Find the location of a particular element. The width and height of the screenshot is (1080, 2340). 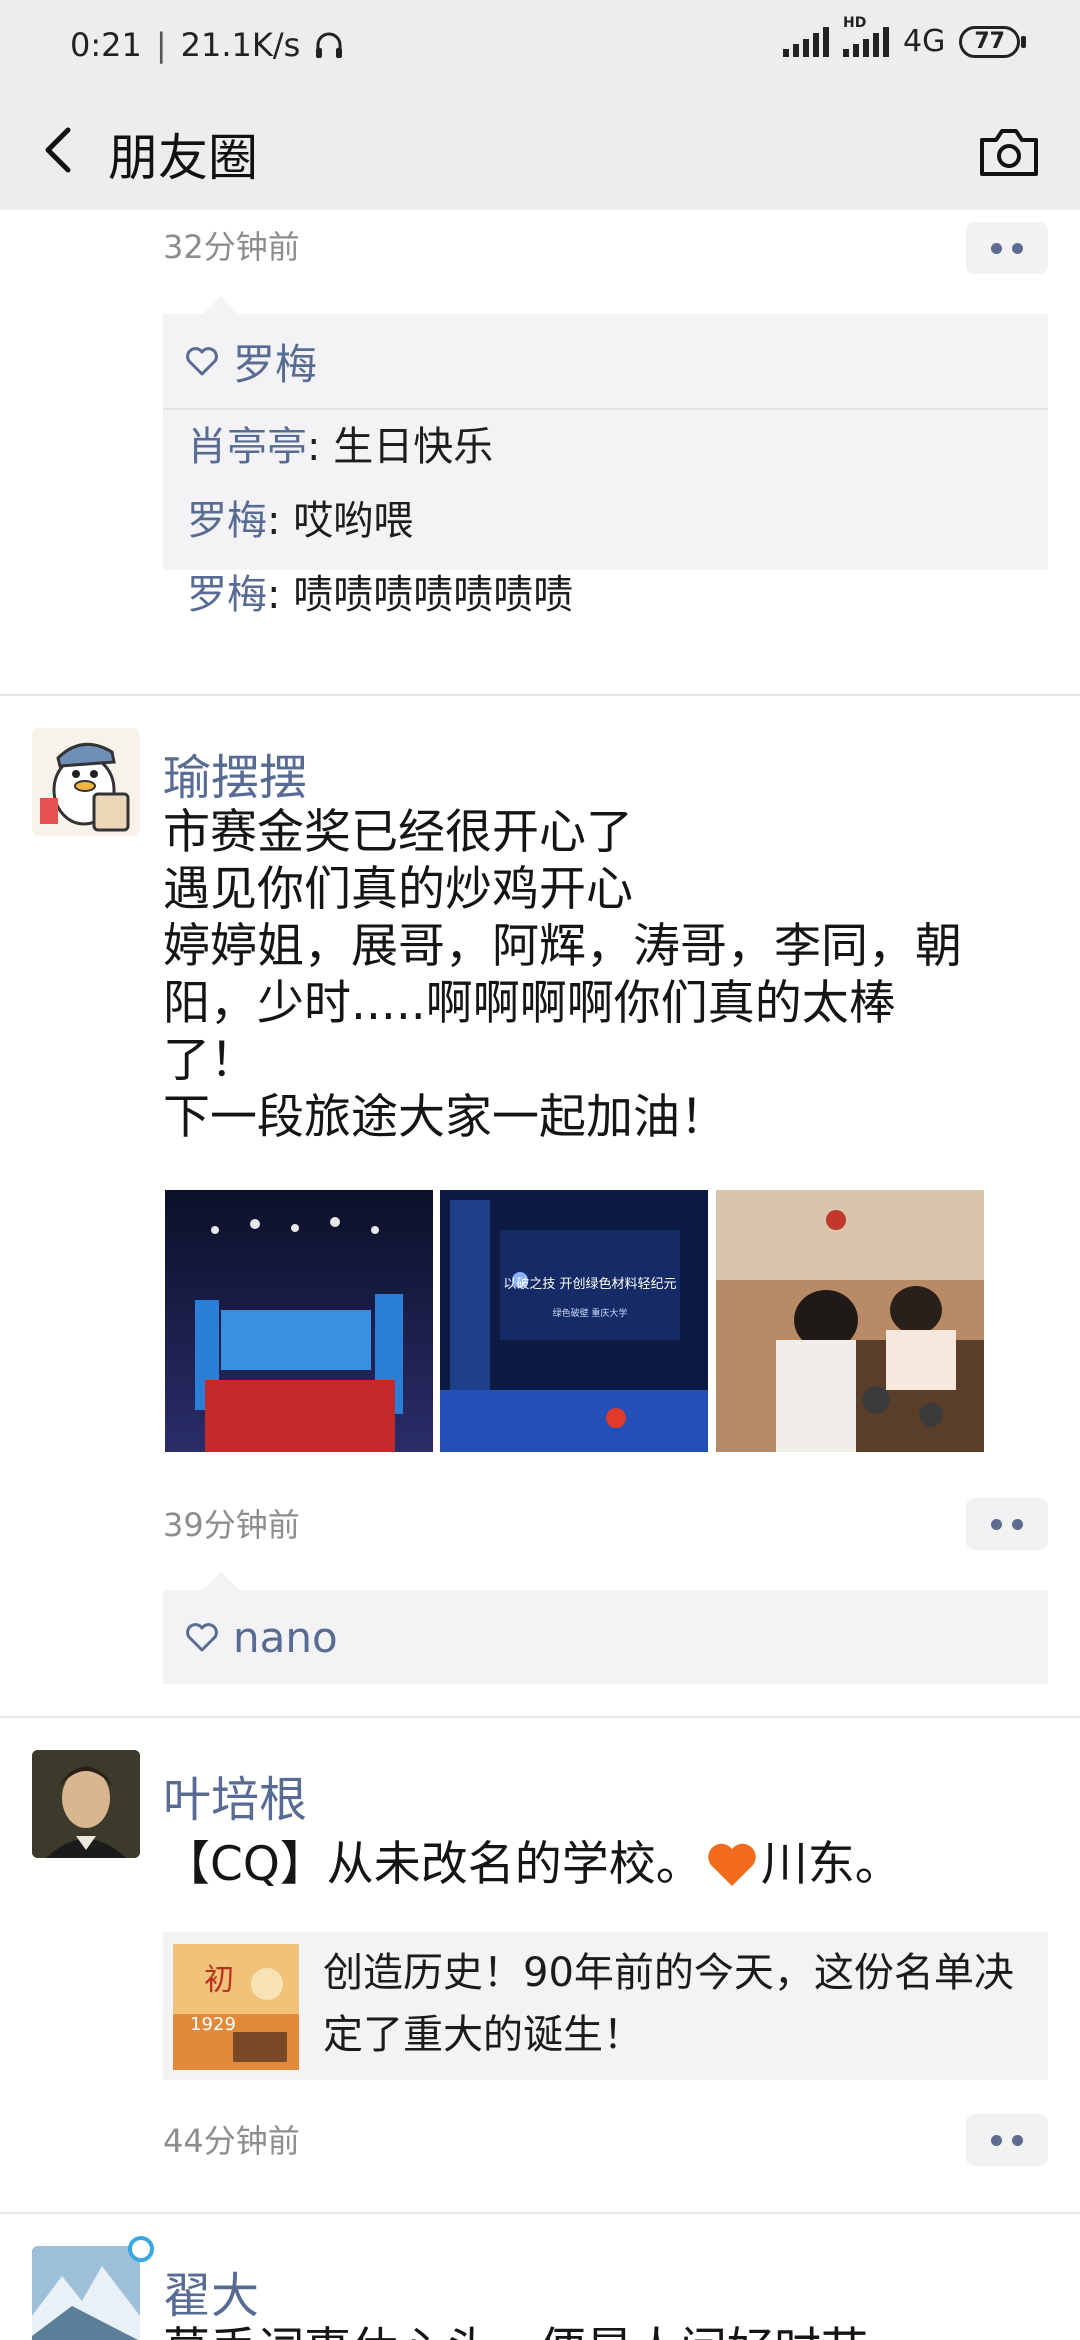

portrait-avatar-icon is located at coordinates (86, 1804).